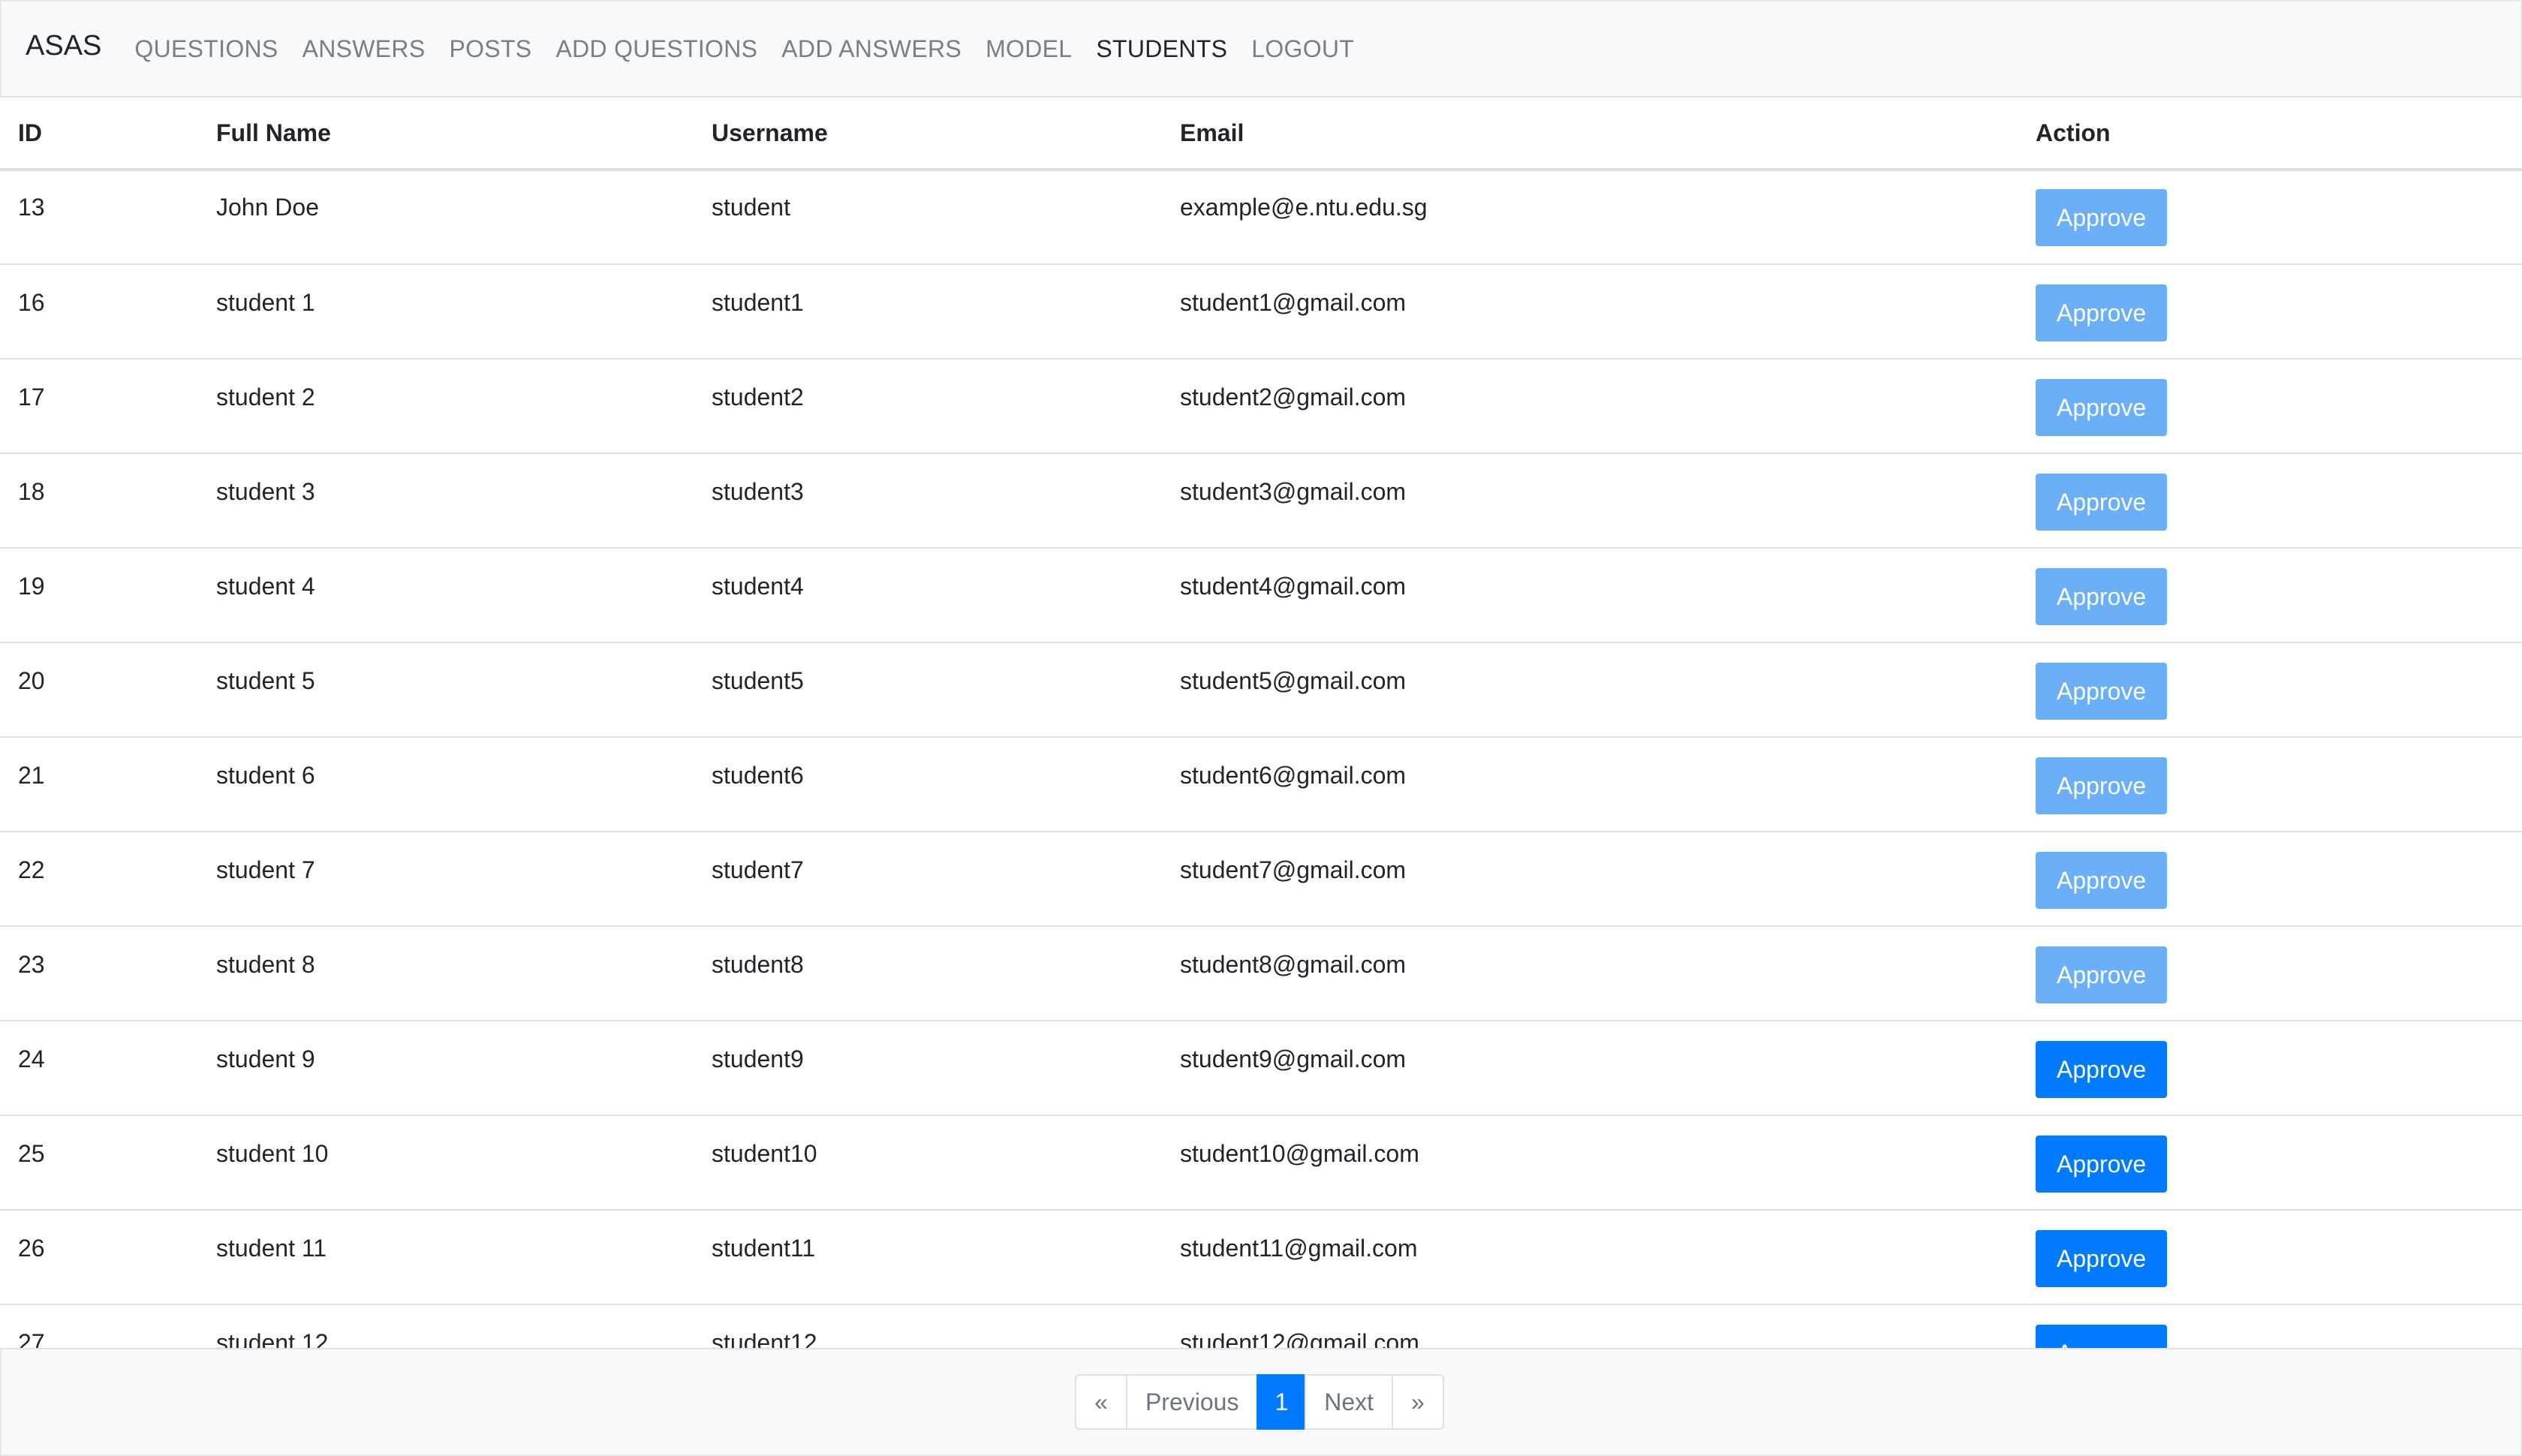 This screenshot has height=1456, width=2522. What do you see at coordinates (364, 49) in the screenshot?
I see `nav-link-answers: ANSWERS` at bounding box center [364, 49].